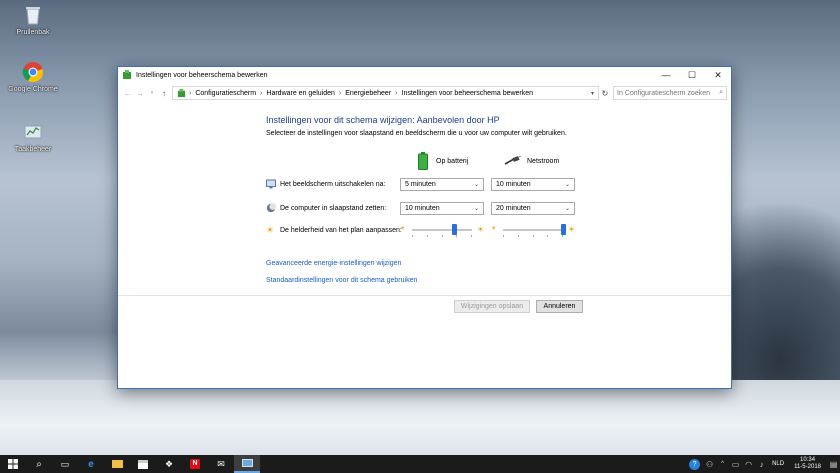 The height and width of the screenshot is (473, 840). What do you see at coordinates (468, 93) in the screenshot?
I see `breadcrumb-item: Instellingen voor beheerschema bewerken` at bounding box center [468, 93].